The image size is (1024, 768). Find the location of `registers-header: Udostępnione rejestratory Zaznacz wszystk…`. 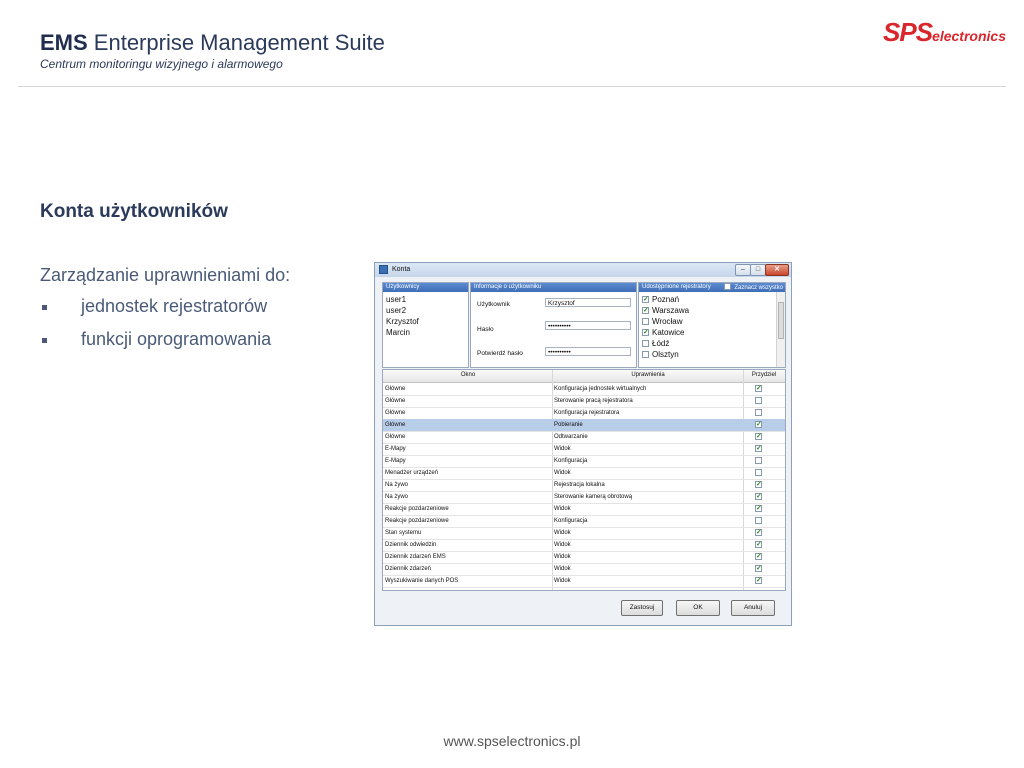

registers-header: Udostępnione rejestratory Zaznacz wszystk… is located at coordinates (712, 287).